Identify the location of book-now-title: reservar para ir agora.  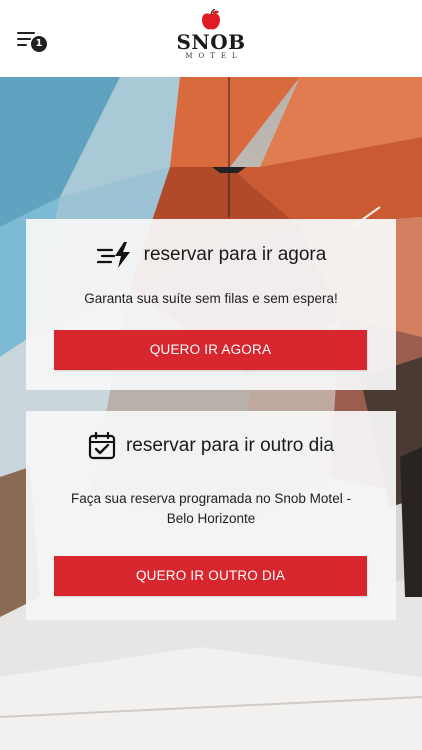
(235, 254).